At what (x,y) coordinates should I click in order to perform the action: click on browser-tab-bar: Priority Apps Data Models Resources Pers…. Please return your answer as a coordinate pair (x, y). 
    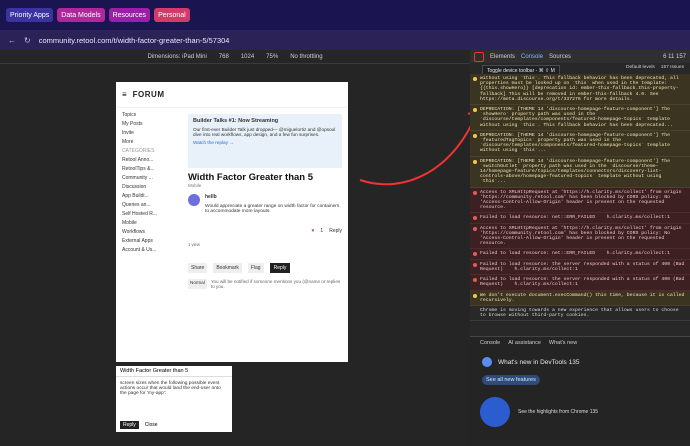
    Looking at the image, I should click on (345, 15).